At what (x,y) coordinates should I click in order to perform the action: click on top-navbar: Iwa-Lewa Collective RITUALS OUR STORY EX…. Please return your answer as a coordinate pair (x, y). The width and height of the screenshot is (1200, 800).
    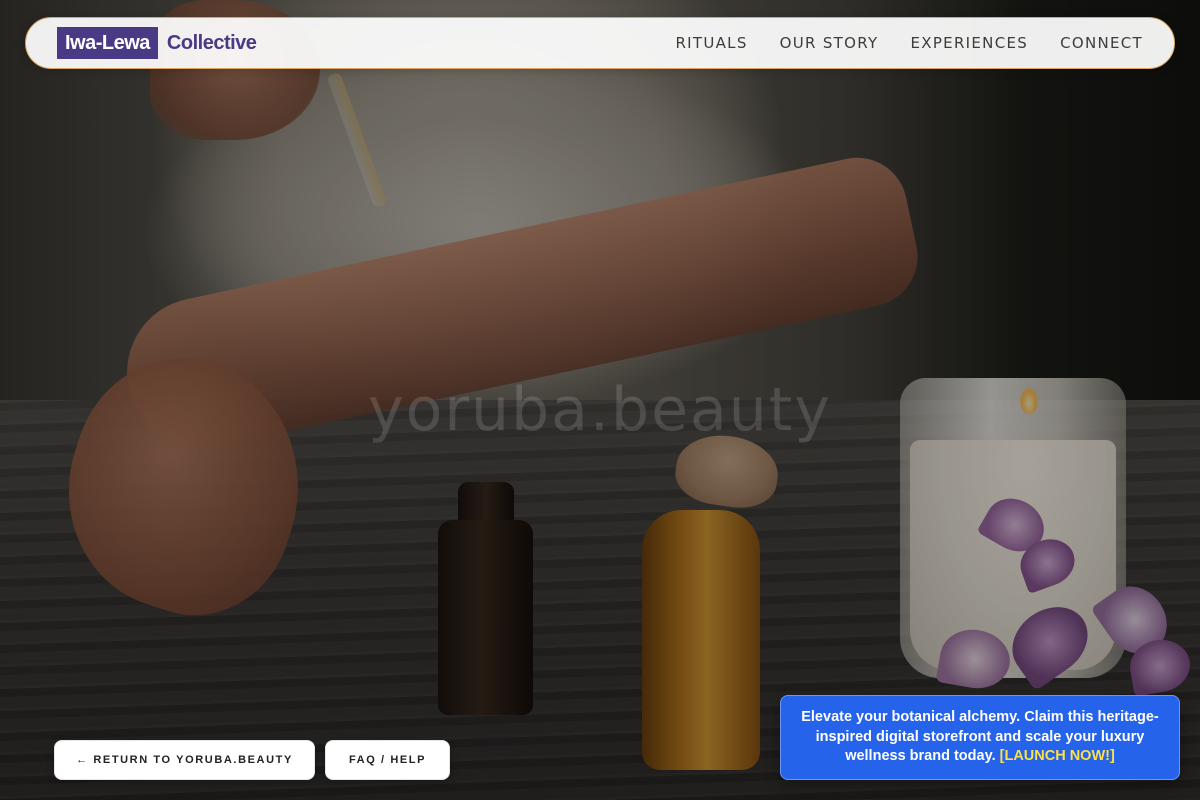
    Looking at the image, I should click on (600, 43).